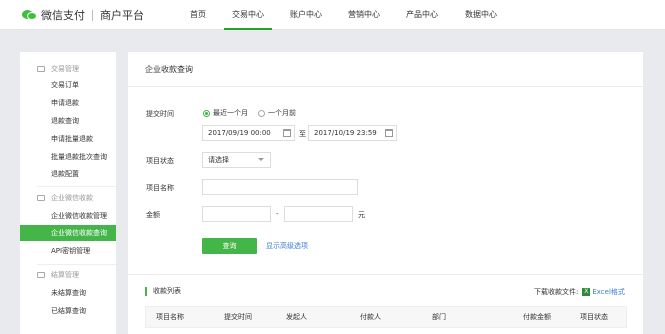 This screenshot has height=334, width=665. What do you see at coordinates (206, 113) in the screenshot?
I see `radio-checked-icon` at bounding box center [206, 113].